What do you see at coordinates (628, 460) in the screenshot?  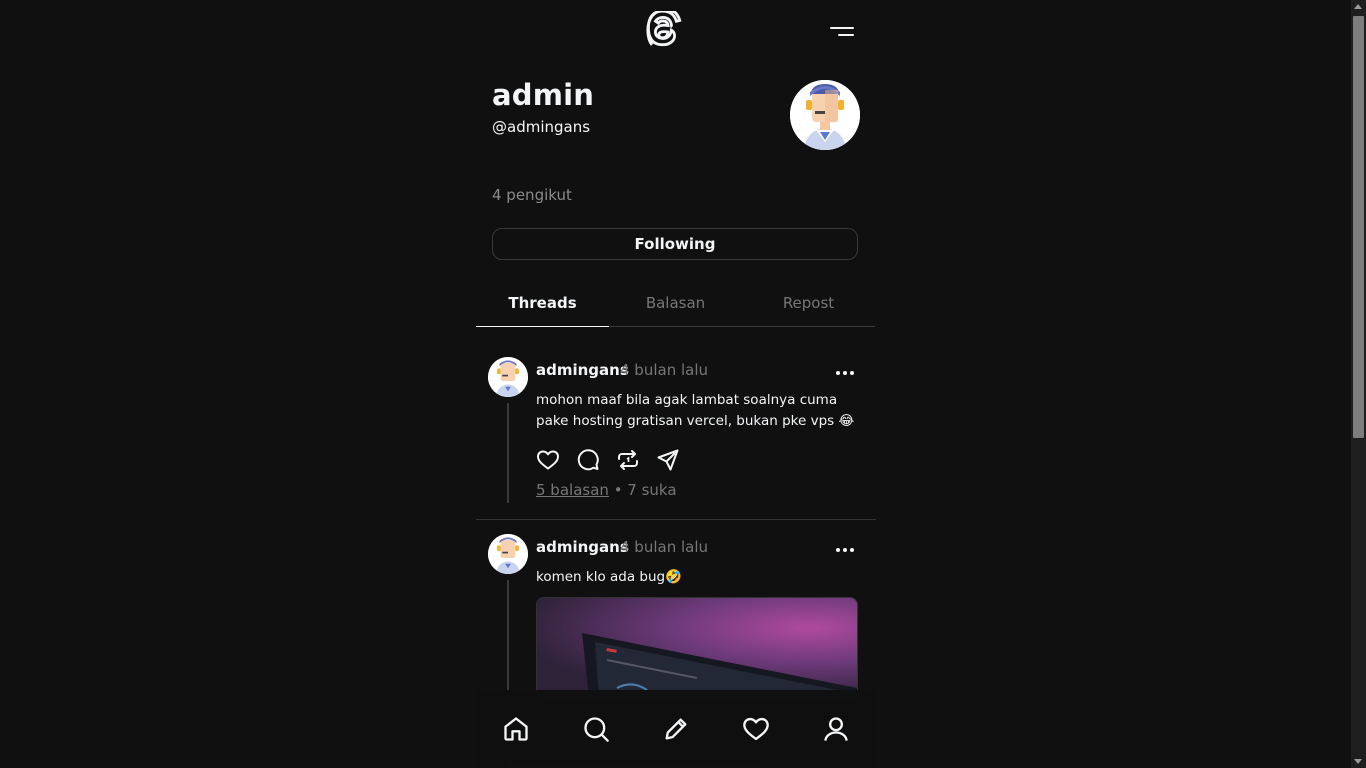 I see `repost-icon` at bounding box center [628, 460].